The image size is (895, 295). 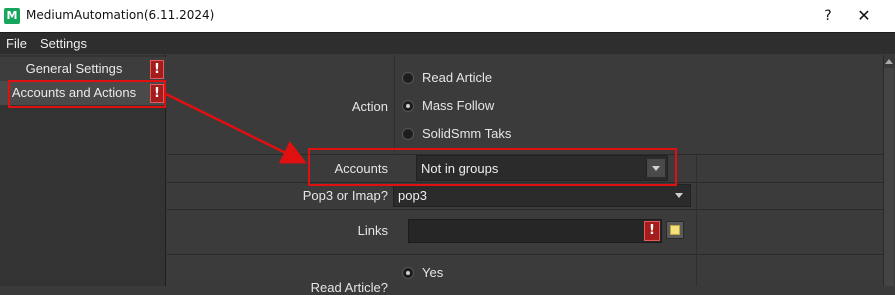 I want to click on action-label: Action, so click(x=369, y=106).